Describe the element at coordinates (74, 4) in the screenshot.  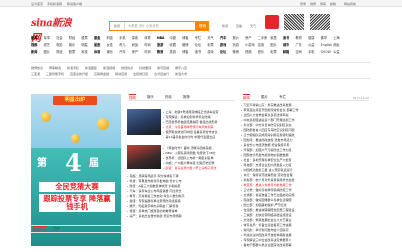
I see `topbar-link-app: 移动客户端` at that location.